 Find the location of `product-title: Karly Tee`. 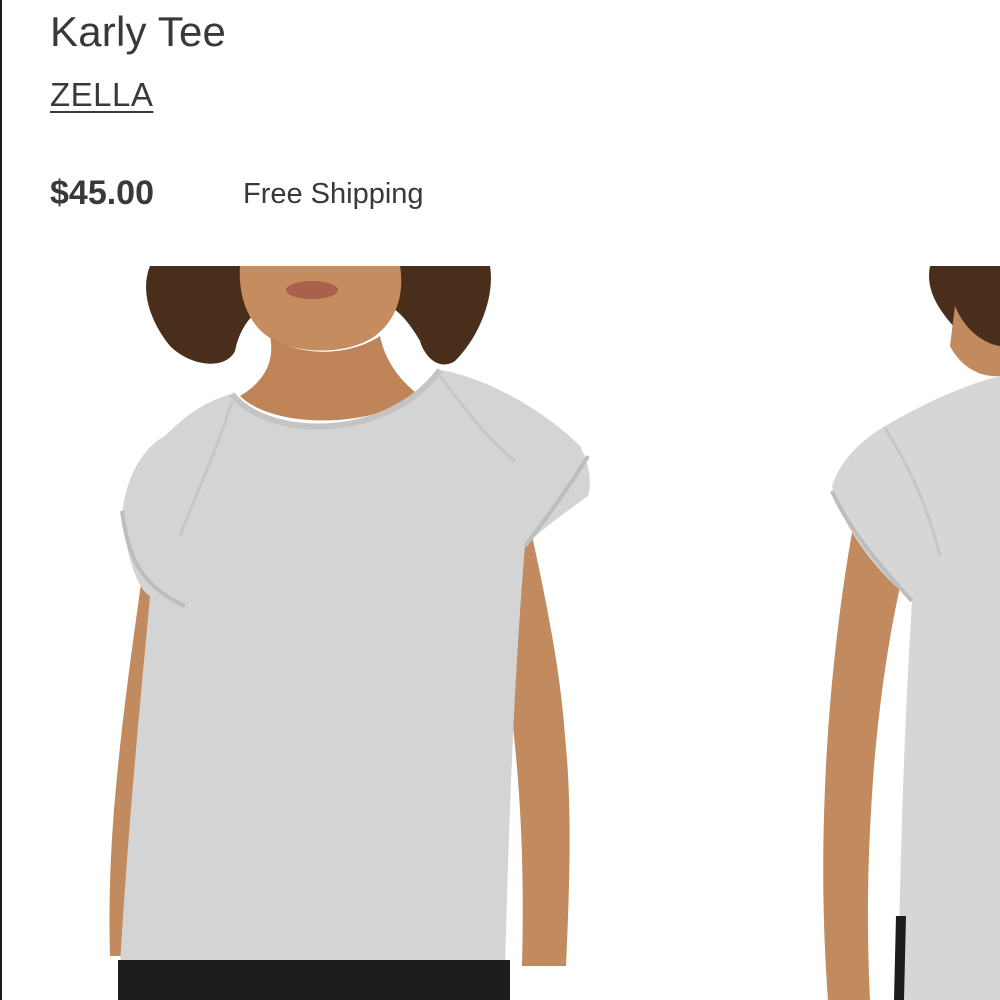

product-title: Karly Tee is located at coordinates (138, 31).